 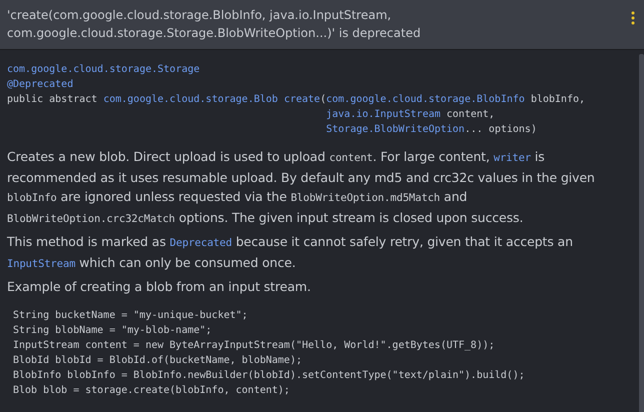 What do you see at coordinates (159, 287) in the screenshot?
I see `description-paragraph: Example of creating a blob from an input stream.` at bounding box center [159, 287].